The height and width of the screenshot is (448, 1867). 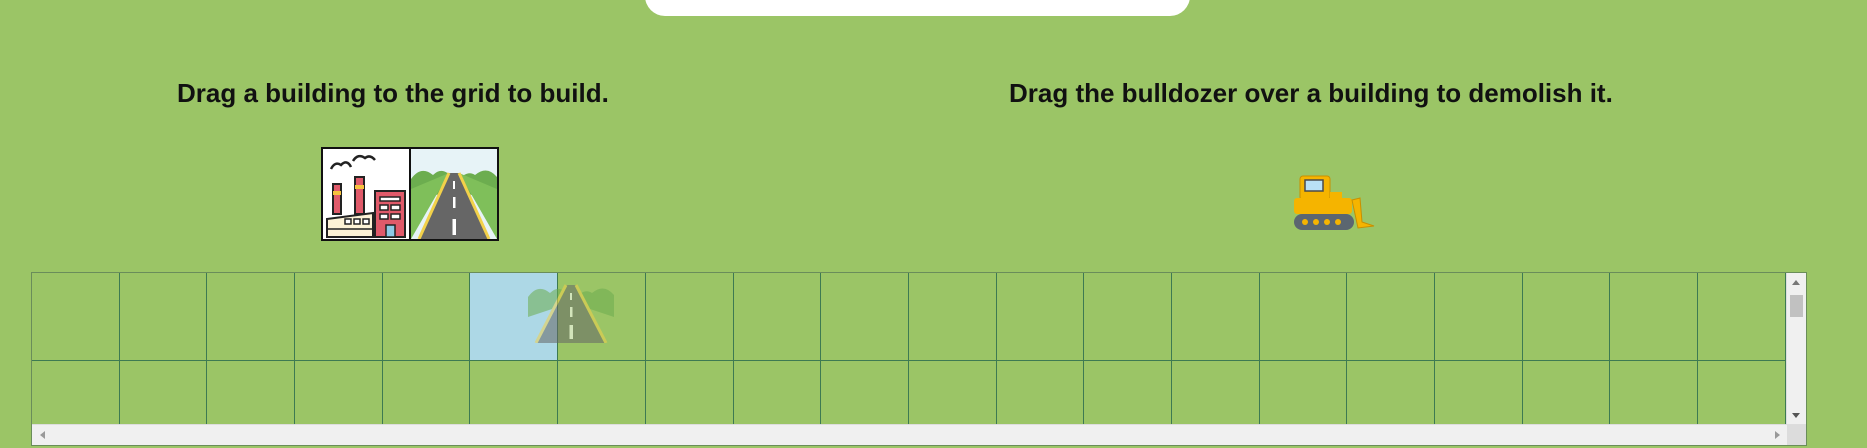 I want to click on factory-icon, so click(x=366, y=194).